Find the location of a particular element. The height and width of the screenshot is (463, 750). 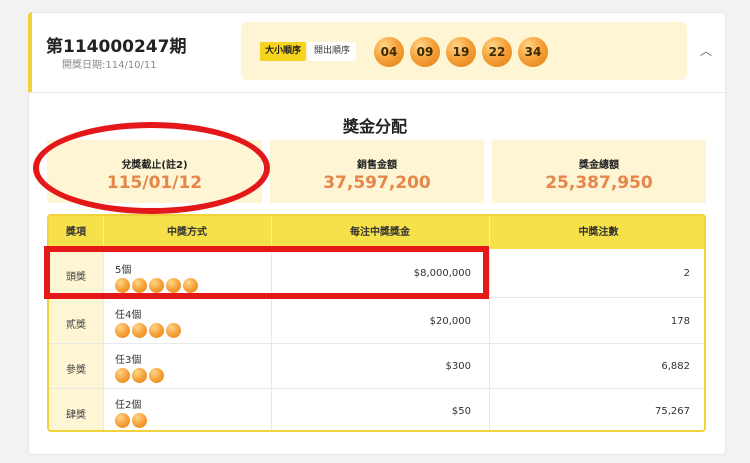

header-accent-stripe is located at coordinates (30, 52).